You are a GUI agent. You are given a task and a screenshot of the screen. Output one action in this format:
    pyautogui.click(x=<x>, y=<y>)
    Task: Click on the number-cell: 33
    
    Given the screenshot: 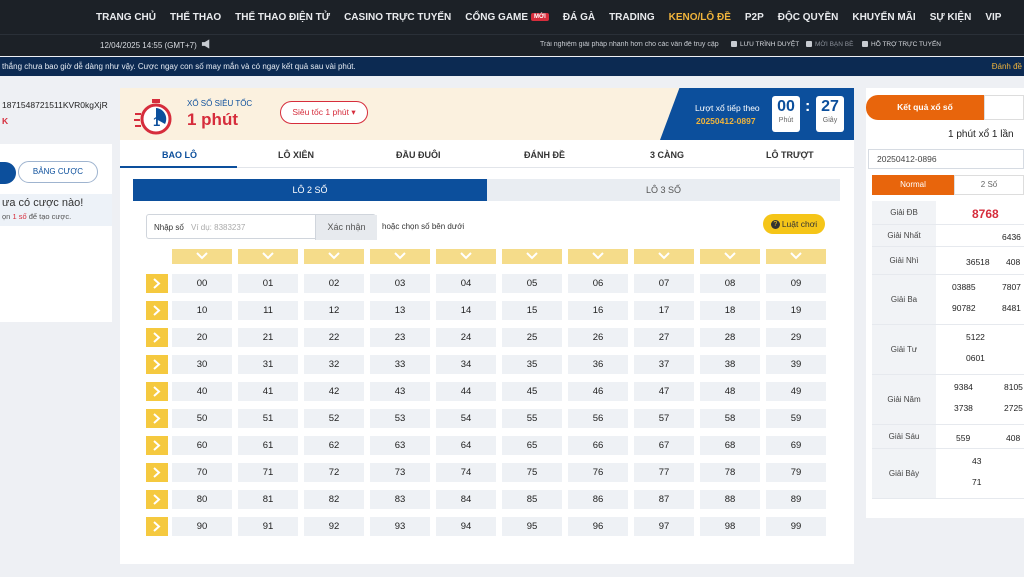 What is the action you would take?
    pyautogui.click(x=400, y=364)
    